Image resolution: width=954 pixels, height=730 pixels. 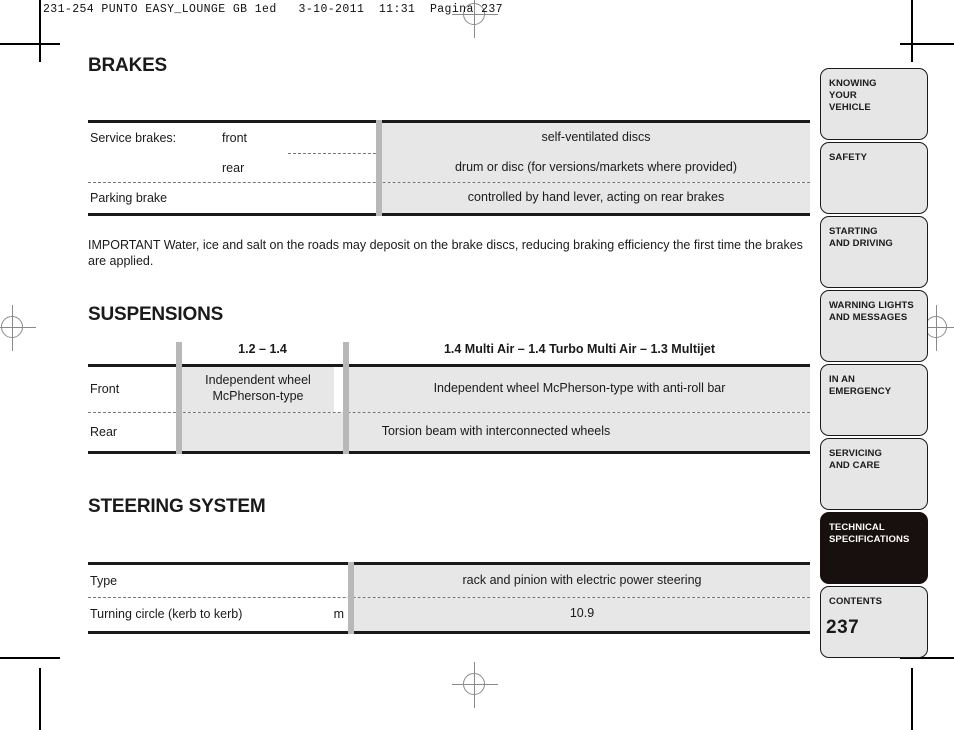 I want to click on brakes-row0-sub: front, so click(x=235, y=138).